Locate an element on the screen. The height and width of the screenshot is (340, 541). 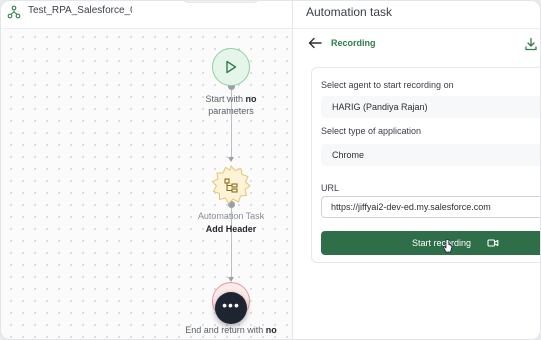
back-arrow-icon is located at coordinates (315, 43).